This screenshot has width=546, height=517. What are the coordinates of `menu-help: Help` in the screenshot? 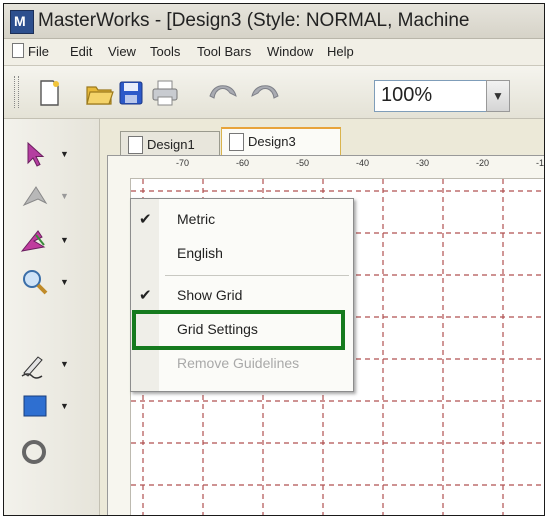 It's located at (340, 51).